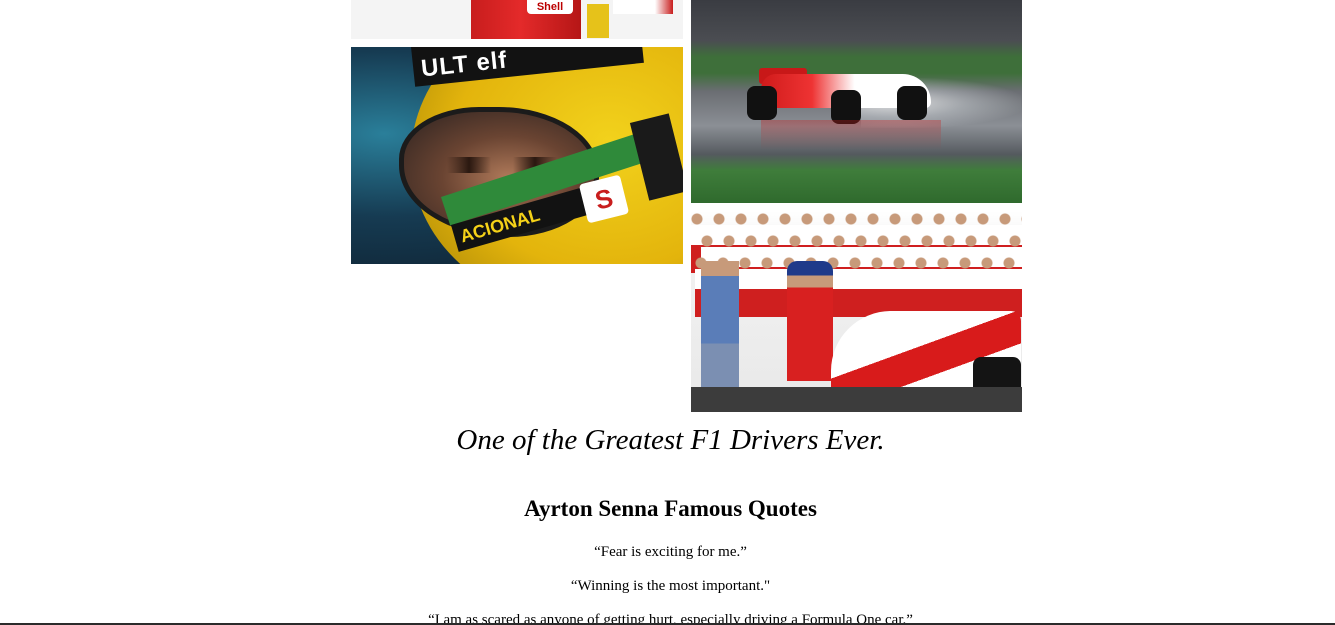 This screenshot has height=625, width=1335. Describe the element at coordinates (670, 552) in the screenshot. I see `quote-item: “Fear is exciting for me.”` at that location.